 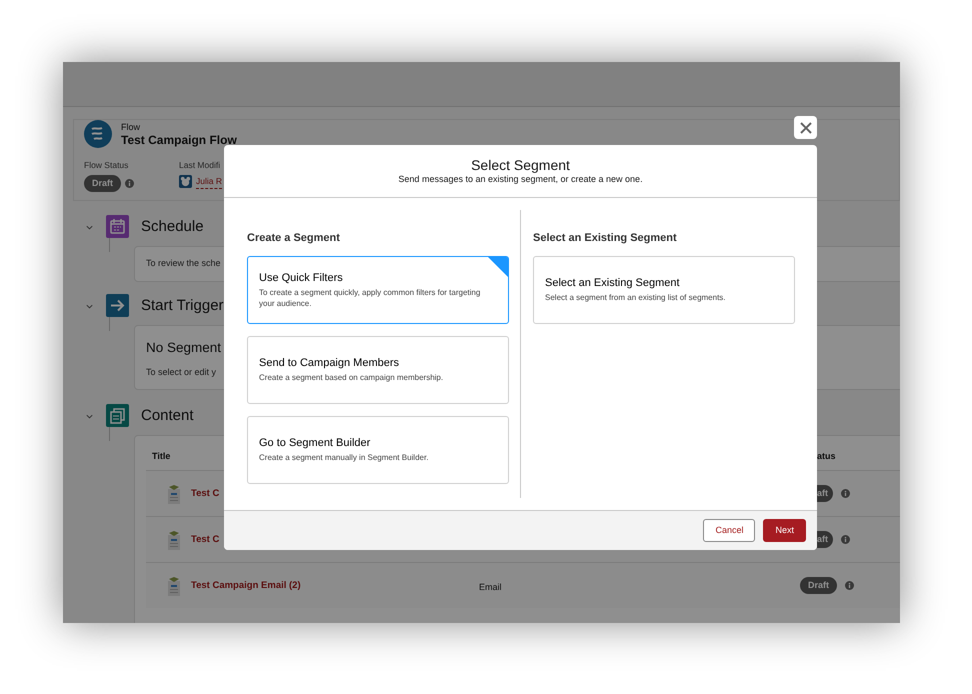 I want to click on section-heading: No Segment, so click(x=184, y=347).